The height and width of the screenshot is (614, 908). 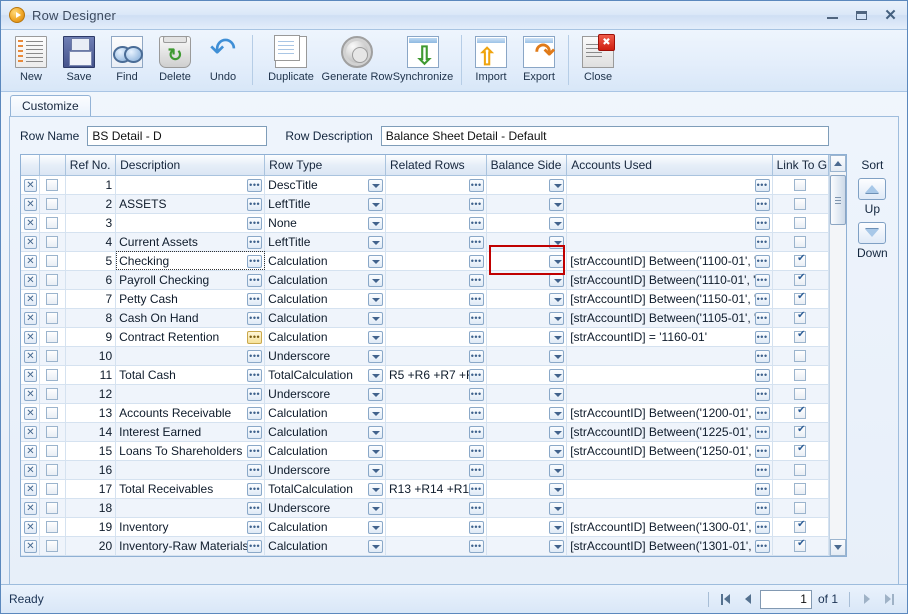 What do you see at coordinates (325, 165) in the screenshot?
I see `col-header-row-type: Row Type` at bounding box center [325, 165].